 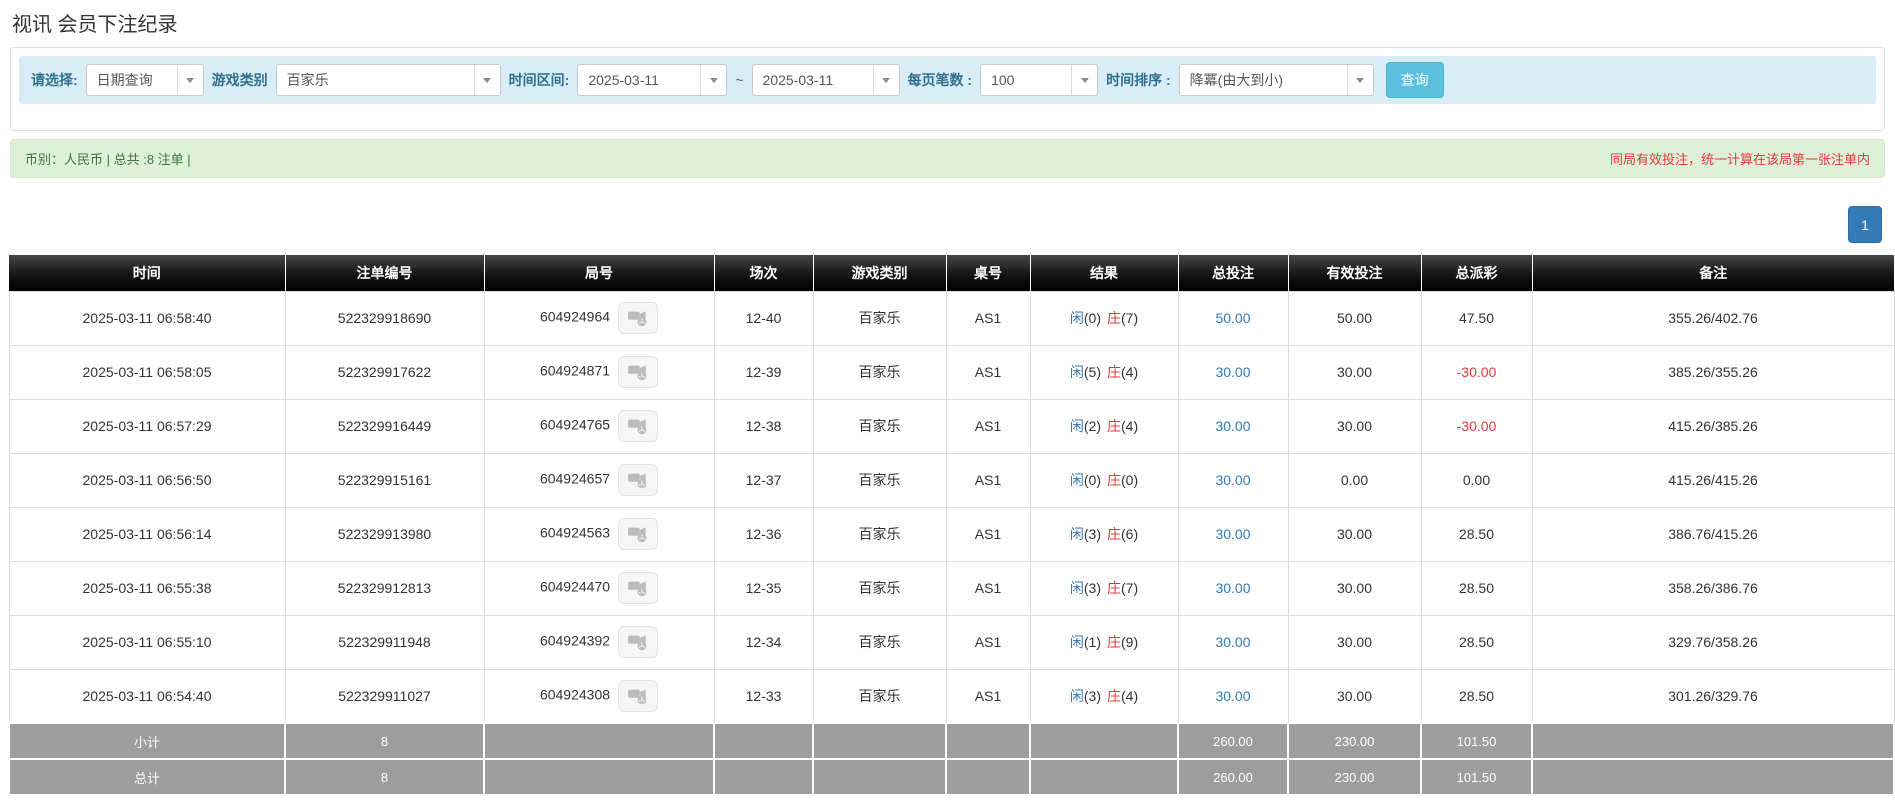 What do you see at coordinates (1276, 80) in the screenshot?
I see `sort-order-select: 降冪(由大到小)` at bounding box center [1276, 80].